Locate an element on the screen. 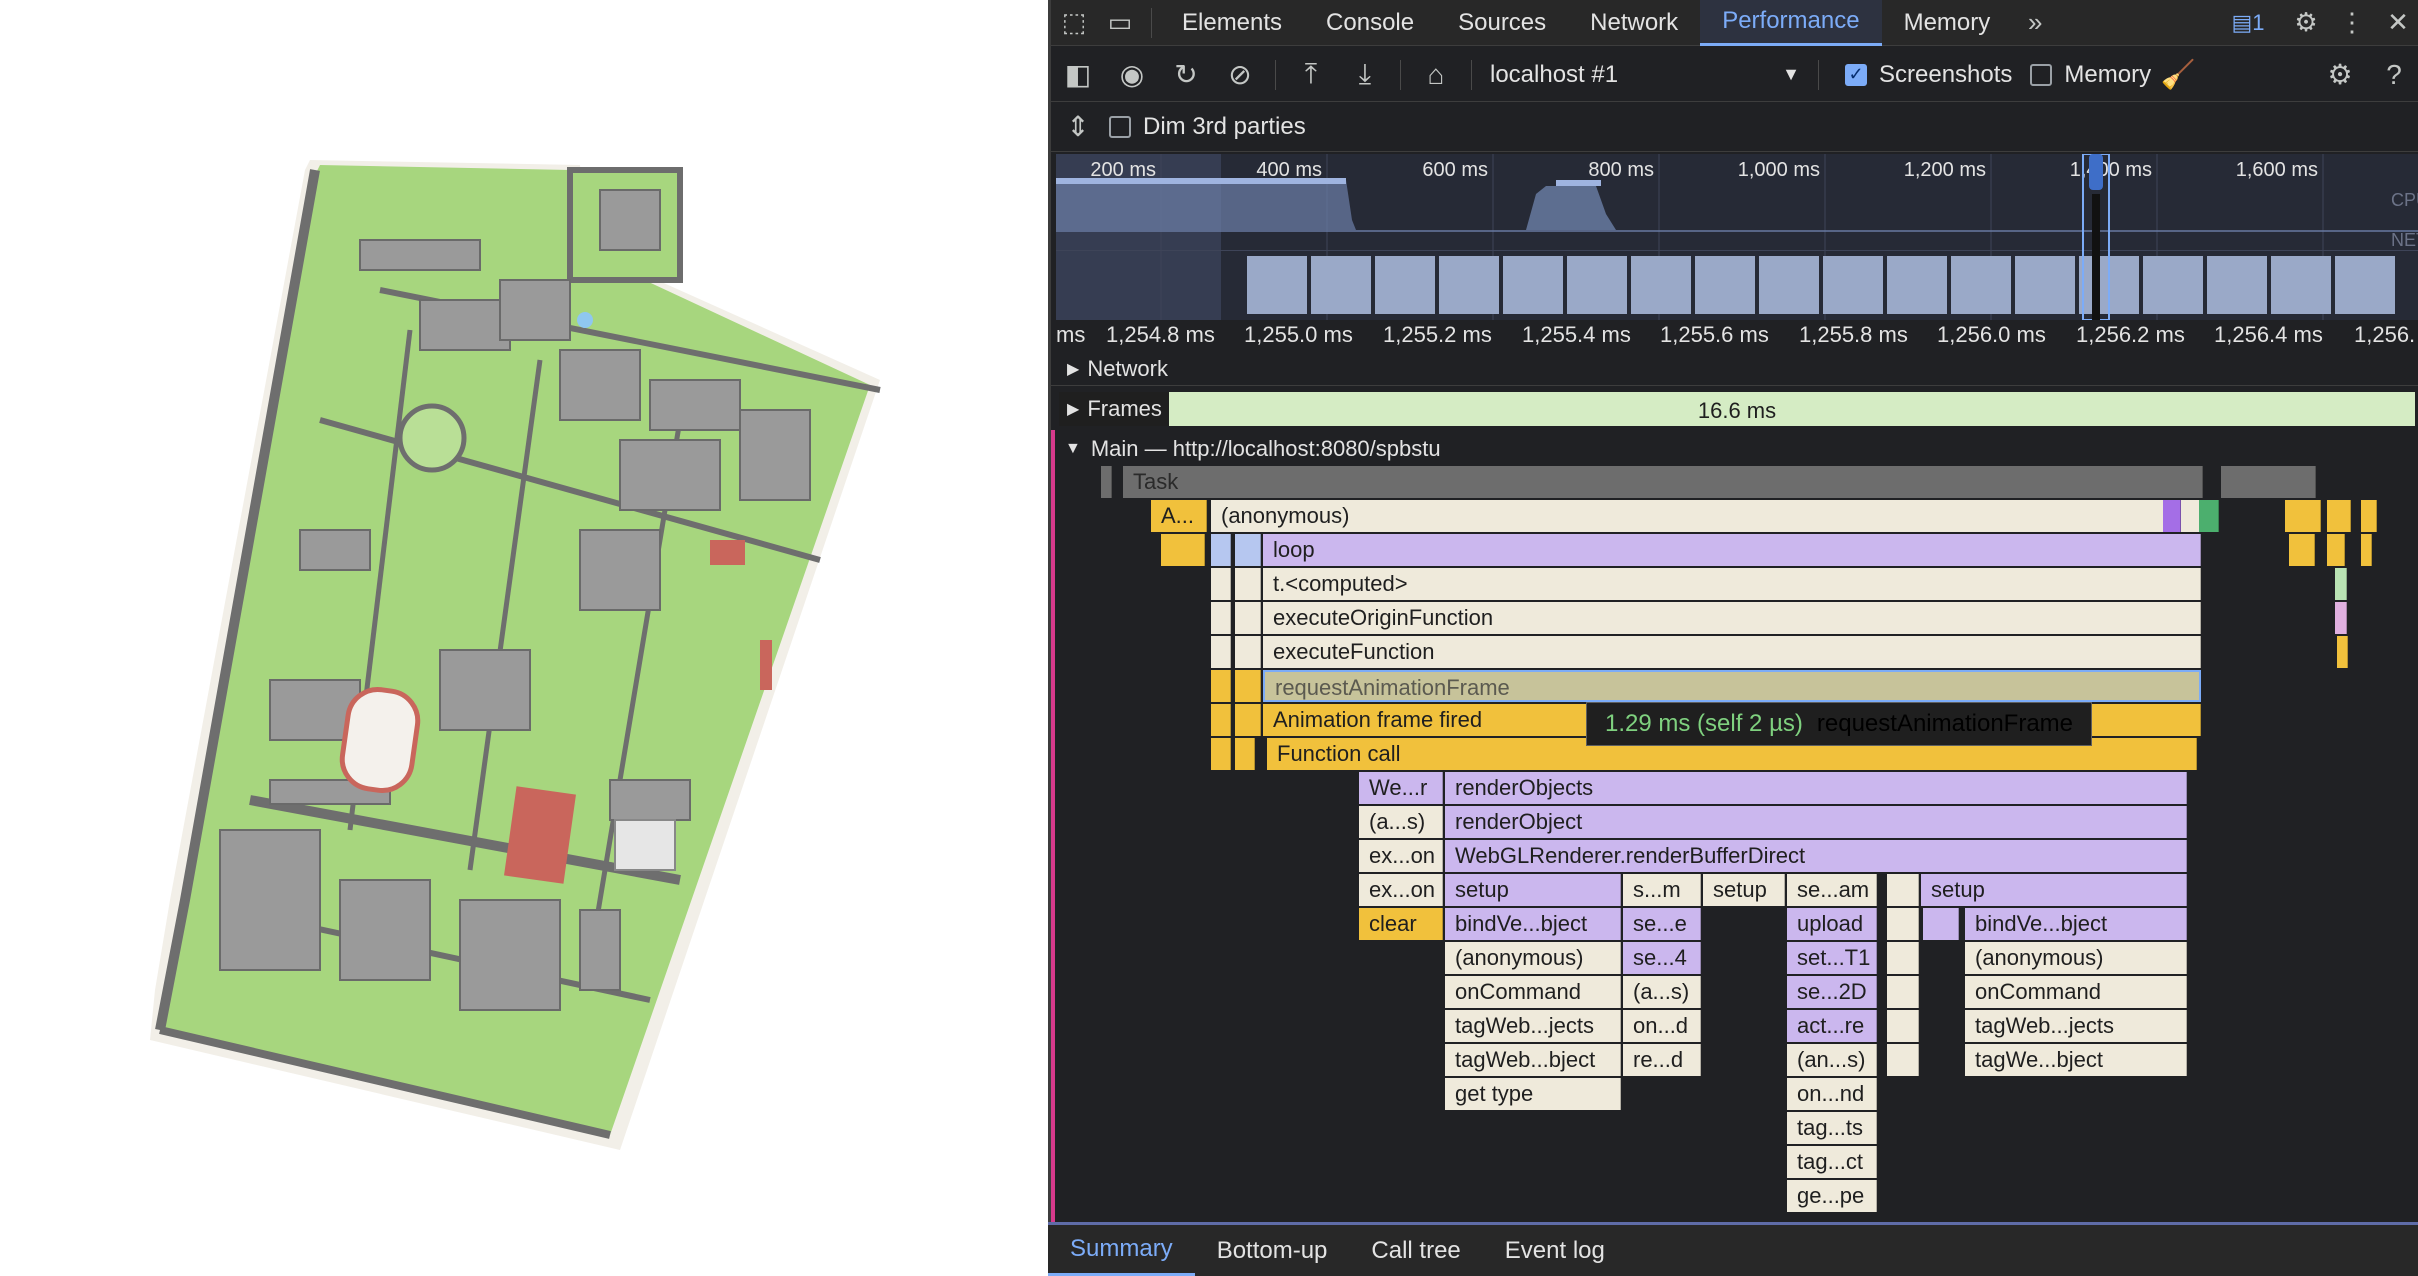 The width and height of the screenshot is (2418, 1276). flame-block: se...4 is located at coordinates (1662, 958).